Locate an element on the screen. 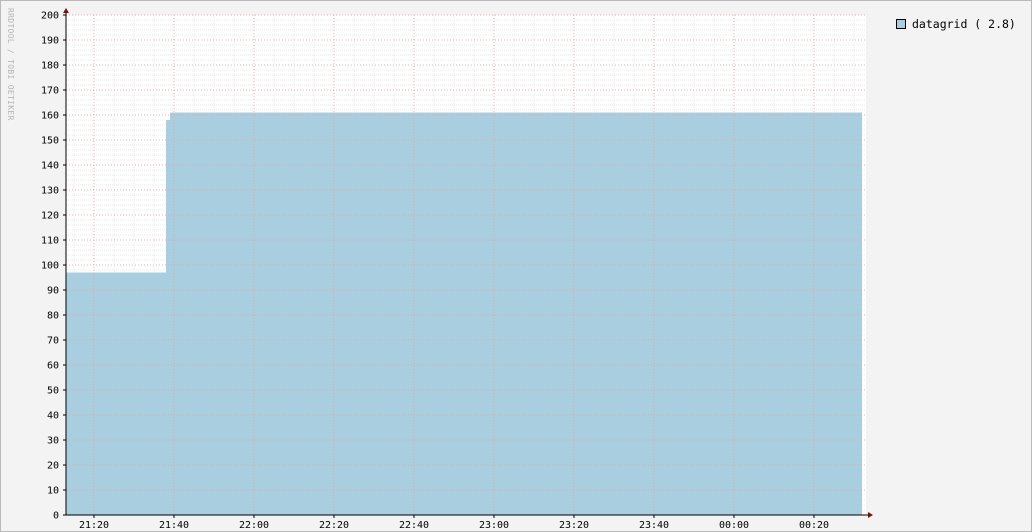 This screenshot has width=1032, height=532. y-tick-label: 120 is located at coordinates (50, 216).